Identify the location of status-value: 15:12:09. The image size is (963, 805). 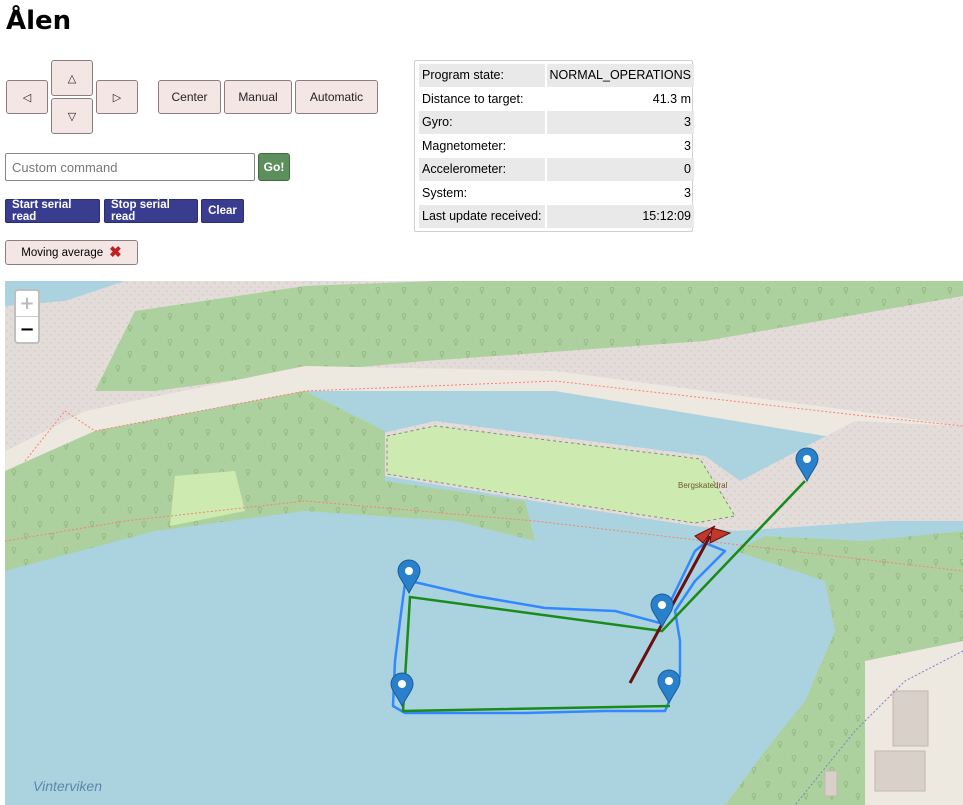
(620, 216).